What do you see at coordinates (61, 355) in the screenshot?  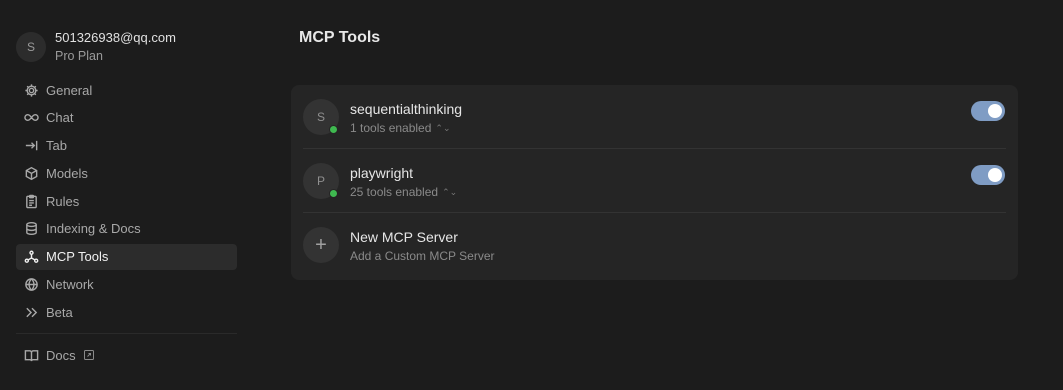 I see `docs-label: Docs` at bounding box center [61, 355].